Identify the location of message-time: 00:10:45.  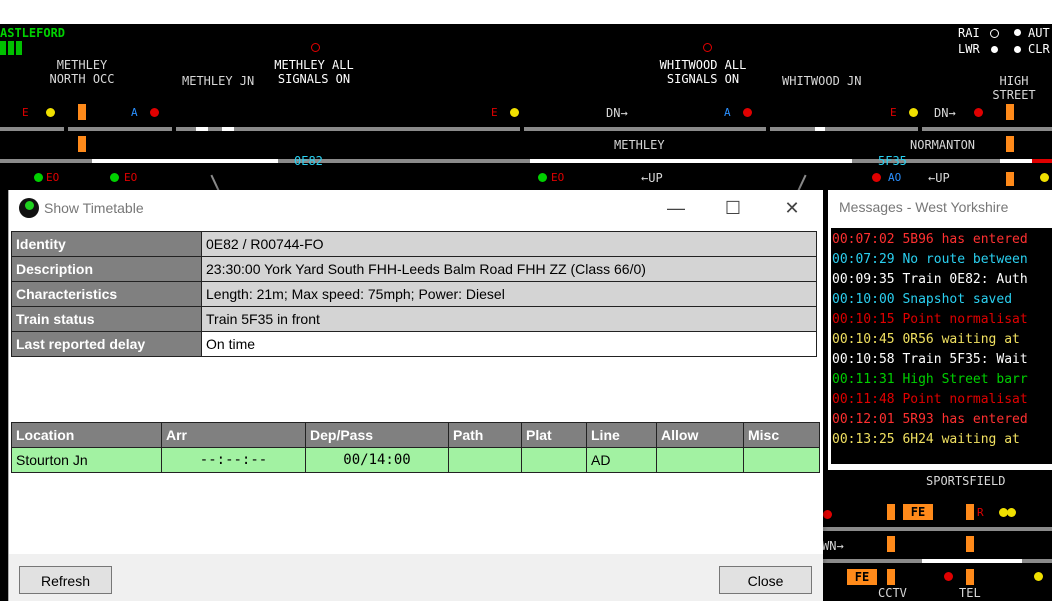
(863, 339).